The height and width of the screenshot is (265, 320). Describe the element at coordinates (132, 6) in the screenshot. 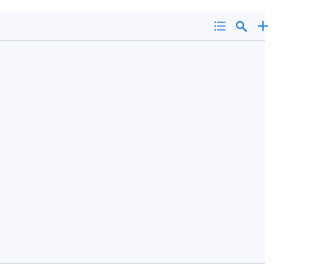

I see `top-strip` at that location.